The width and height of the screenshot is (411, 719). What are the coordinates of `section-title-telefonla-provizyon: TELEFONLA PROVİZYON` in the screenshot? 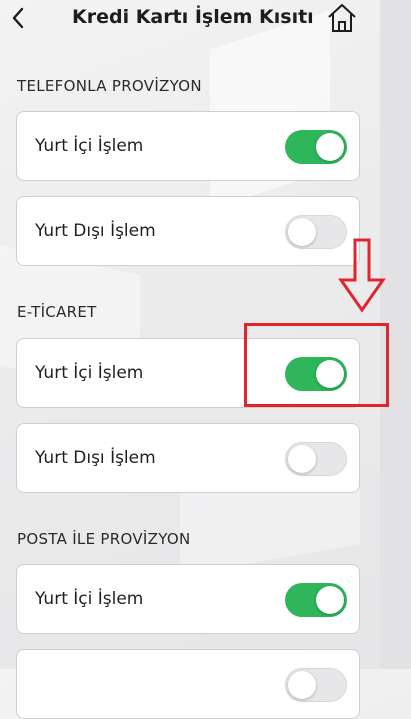 It's located at (109, 86).